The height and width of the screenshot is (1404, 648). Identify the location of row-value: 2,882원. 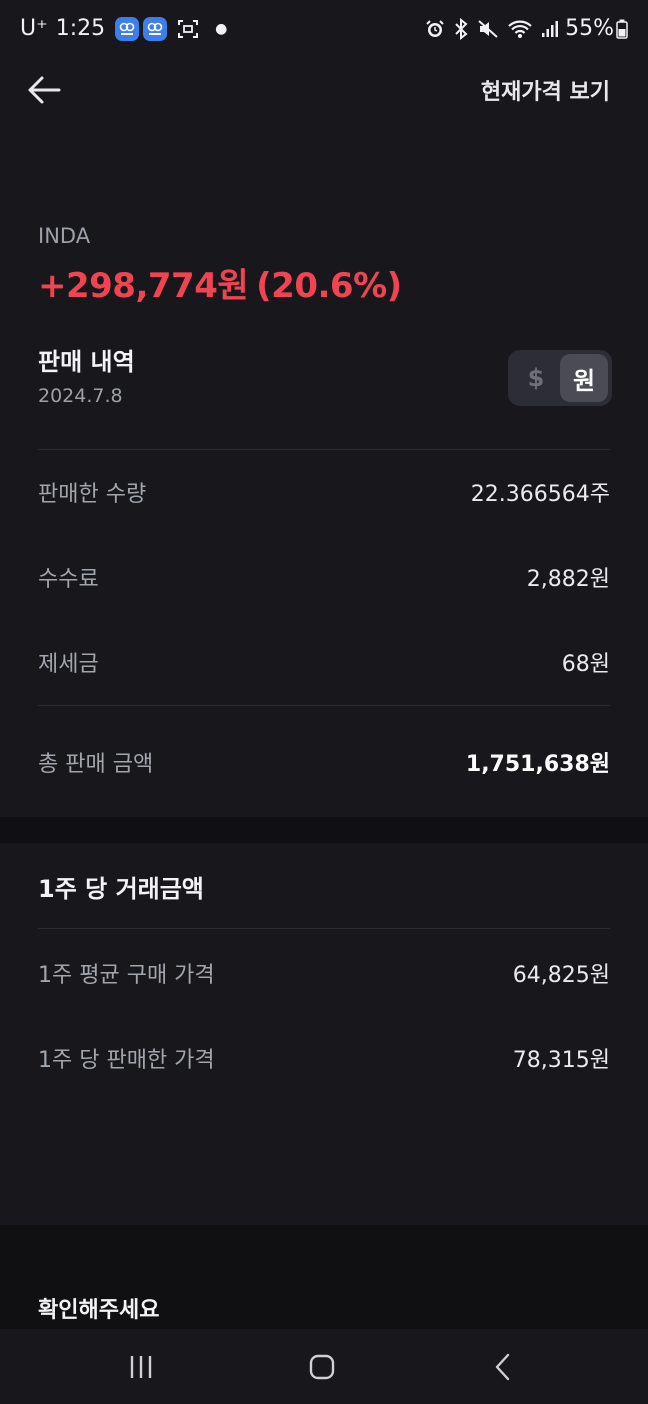
(568, 579).